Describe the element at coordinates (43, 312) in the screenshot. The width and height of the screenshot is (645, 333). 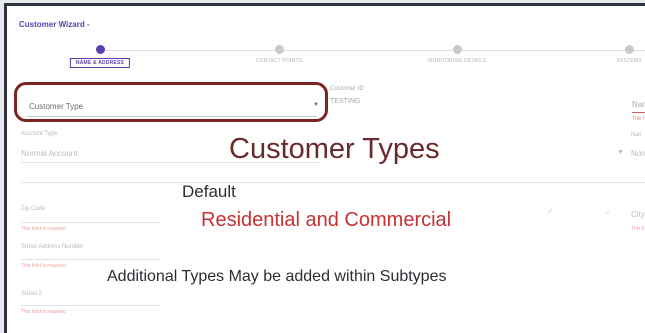
I see `street-2-error: This field is required` at that location.